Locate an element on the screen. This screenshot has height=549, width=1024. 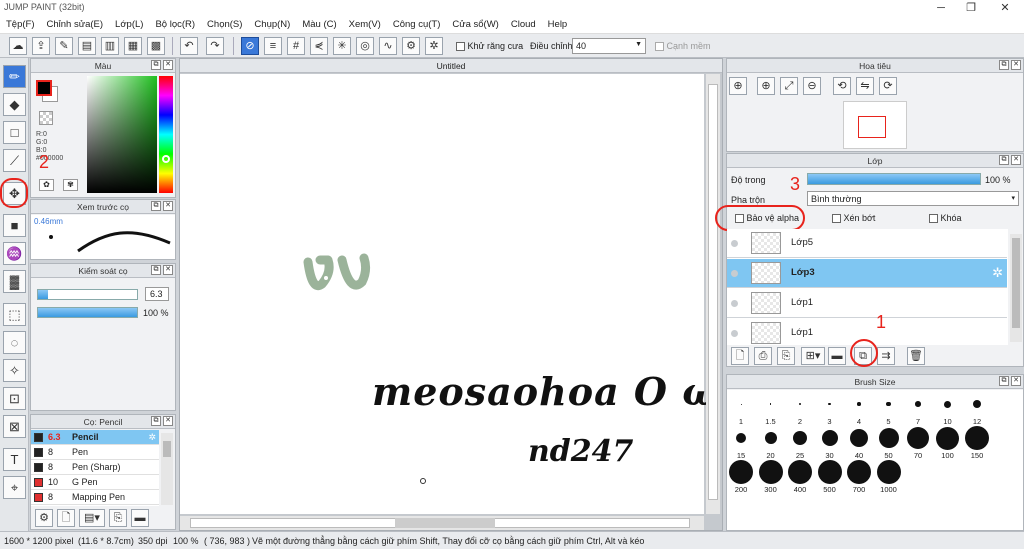
rotate-right-icon: ⟳ is located at coordinates (888, 86).